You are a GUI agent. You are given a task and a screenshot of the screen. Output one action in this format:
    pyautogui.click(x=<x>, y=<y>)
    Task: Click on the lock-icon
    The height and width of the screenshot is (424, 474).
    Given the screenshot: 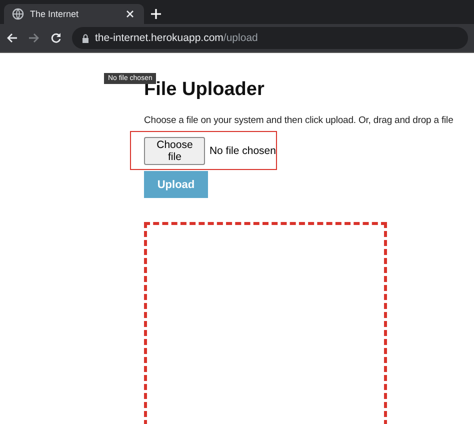 What is the action you would take?
    pyautogui.click(x=85, y=38)
    